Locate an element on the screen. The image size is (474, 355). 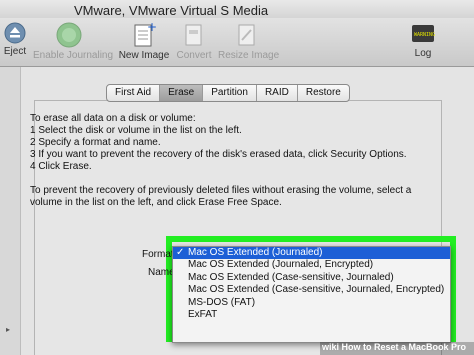
eject-button: Eject is located at coordinates (15, 42).